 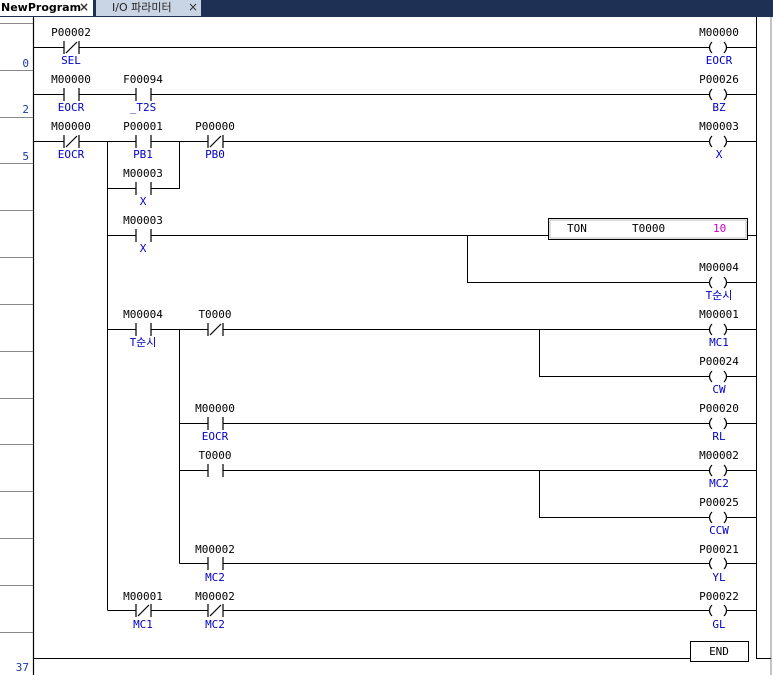 I want to click on ton-instruction: TON, so click(x=577, y=228).